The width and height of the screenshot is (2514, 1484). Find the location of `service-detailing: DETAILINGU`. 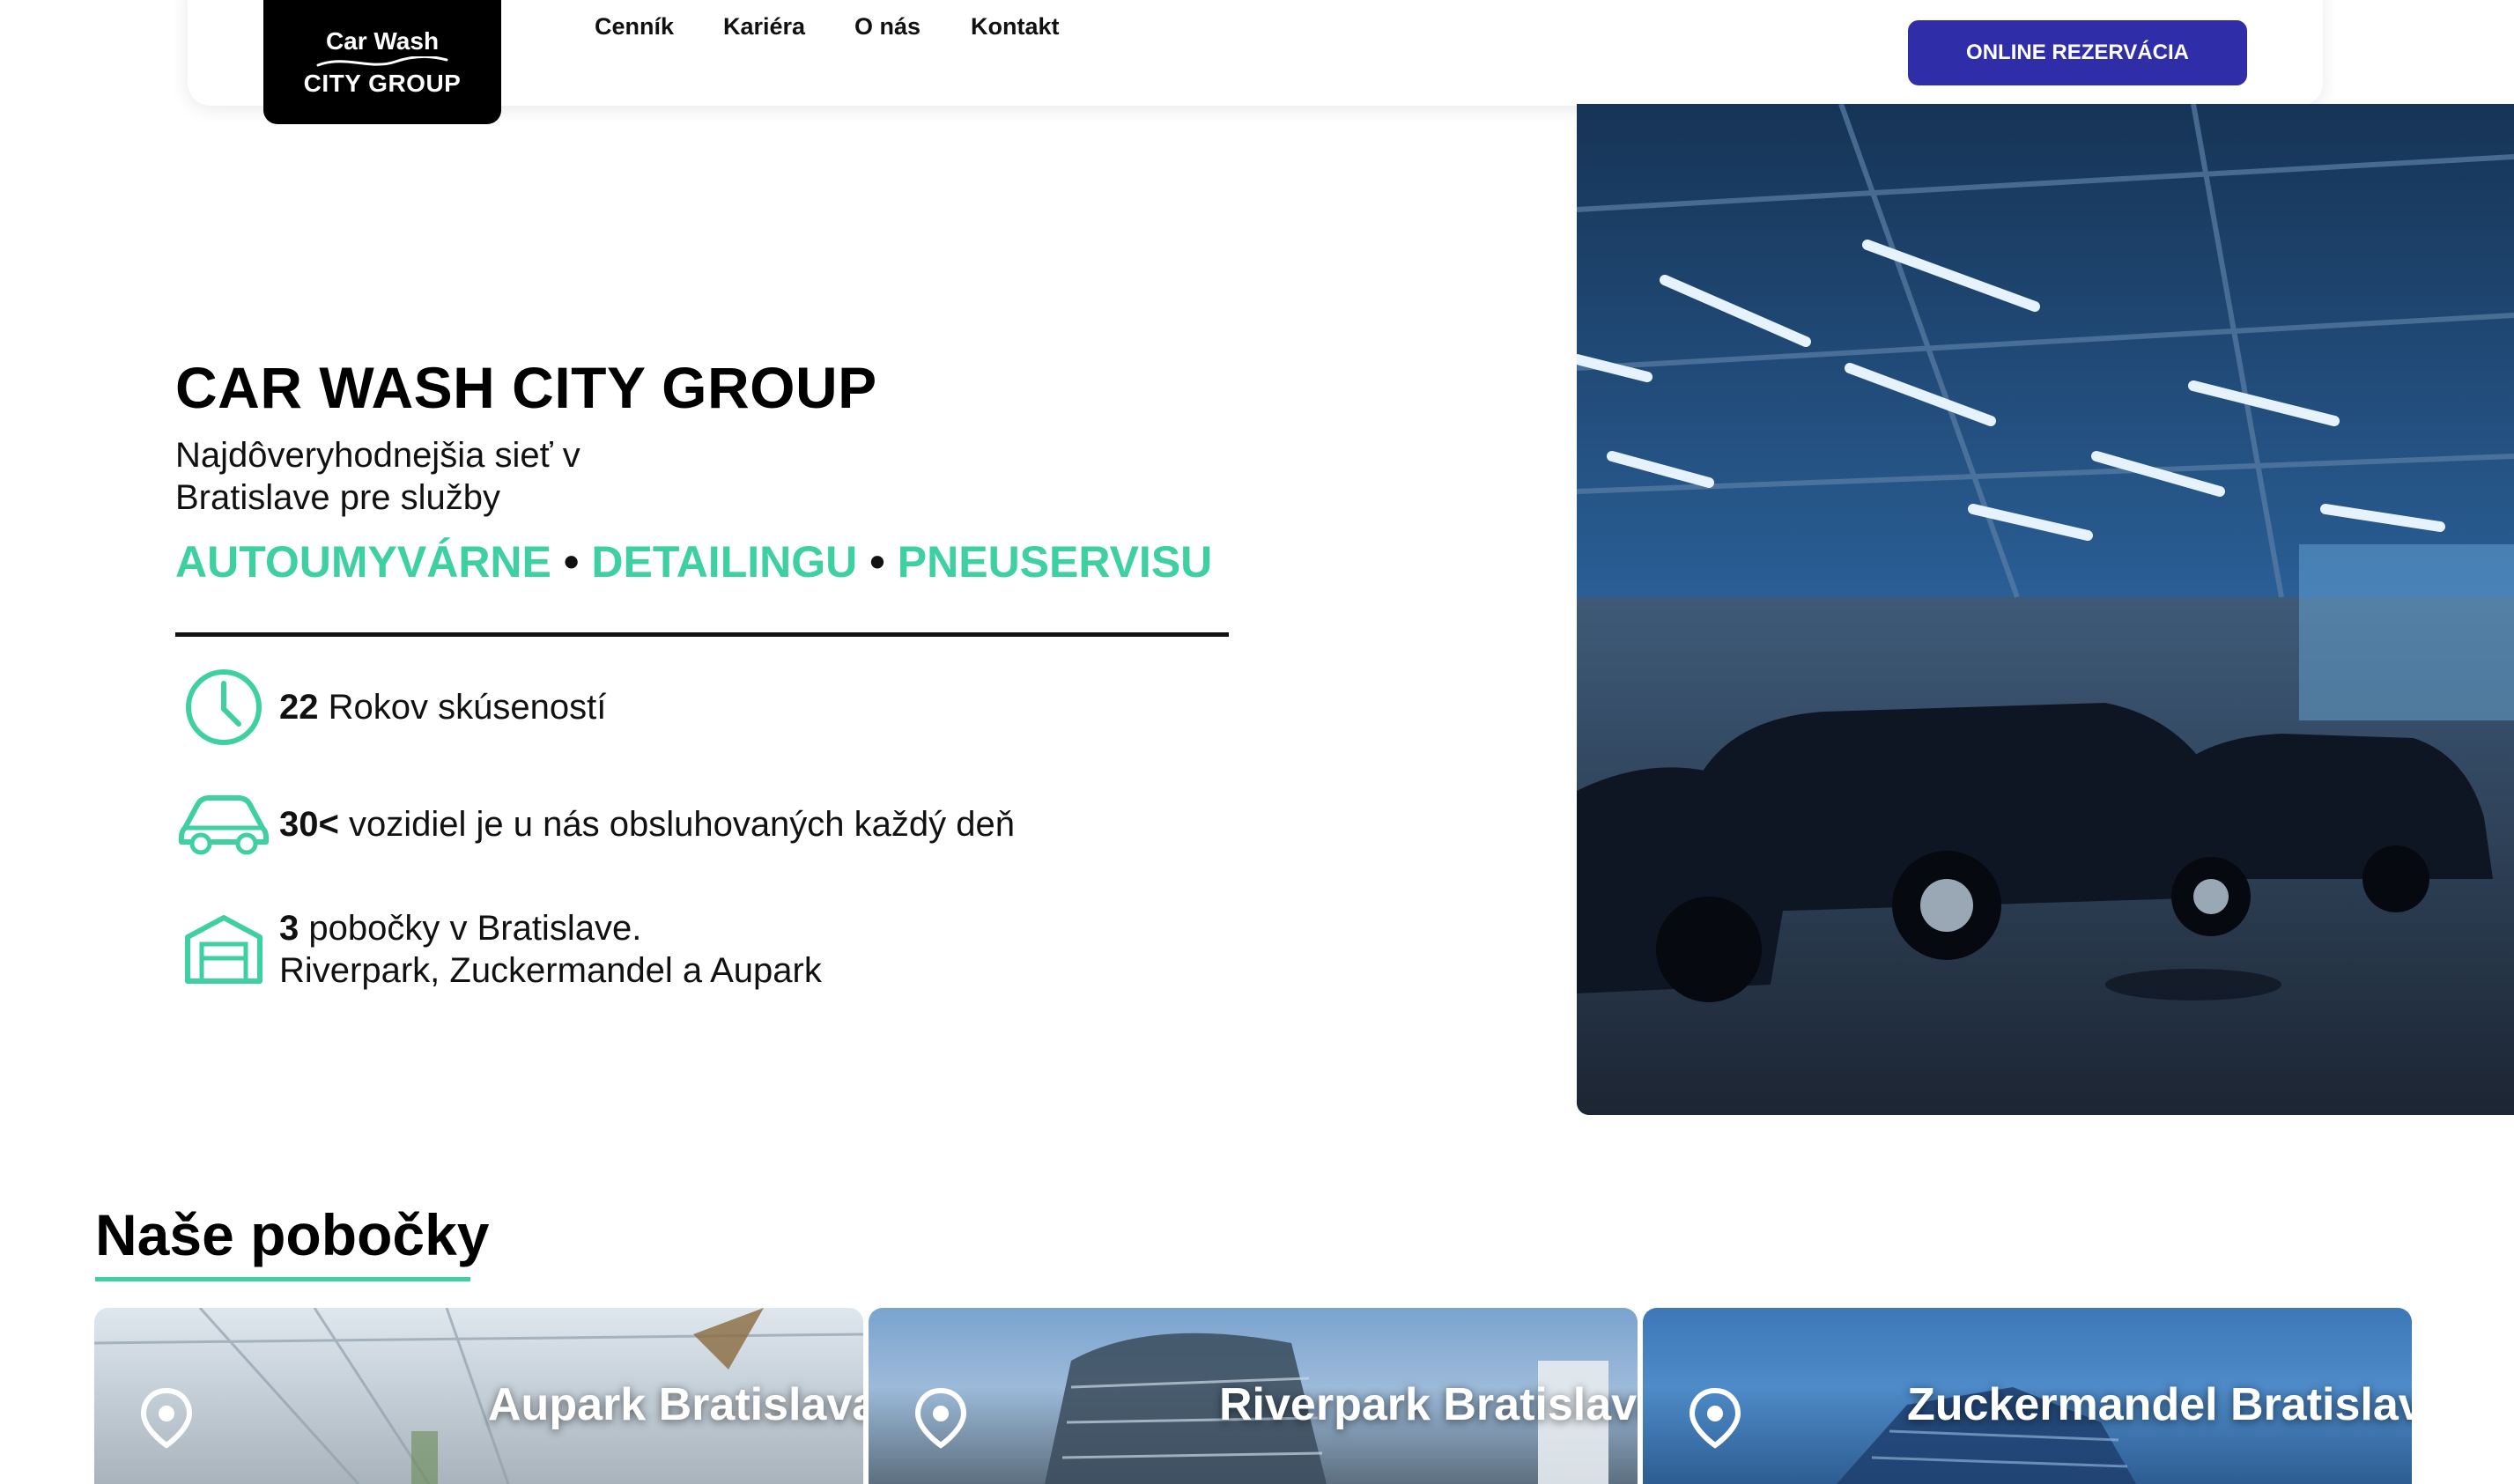

service-detailing: DETAILINGU is located at coordinates (724, 562).